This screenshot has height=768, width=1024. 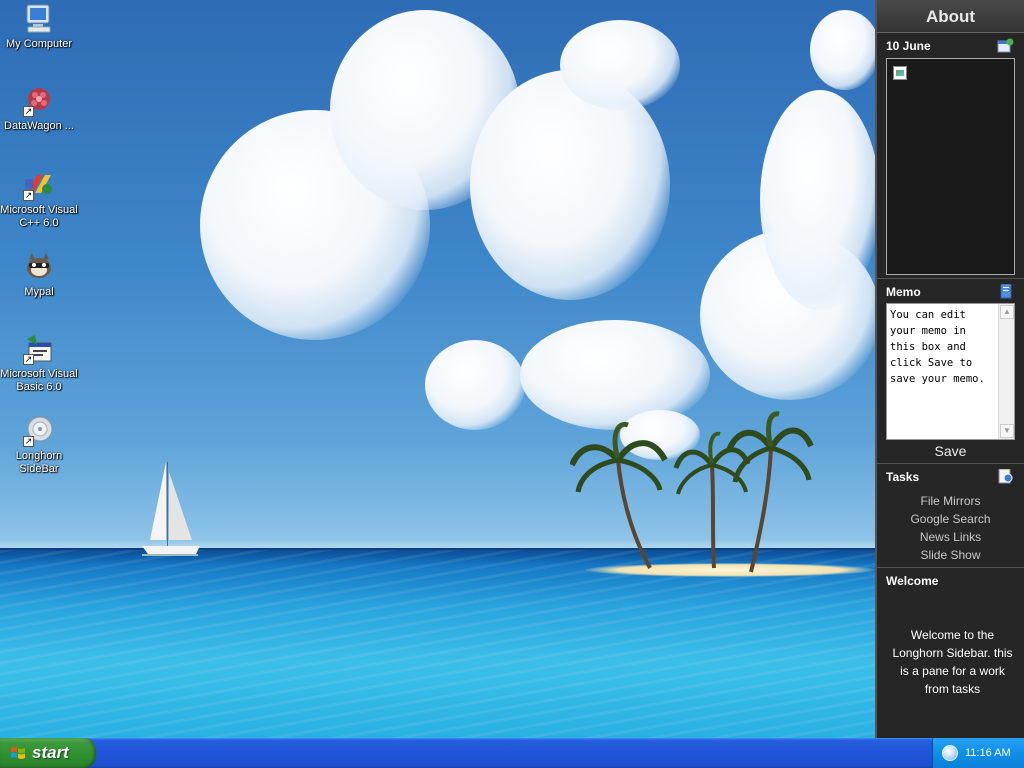 What do you see at coordinates (950, 753) in the screenshot?
I see `network-icon` at bounding box center [950, 753].